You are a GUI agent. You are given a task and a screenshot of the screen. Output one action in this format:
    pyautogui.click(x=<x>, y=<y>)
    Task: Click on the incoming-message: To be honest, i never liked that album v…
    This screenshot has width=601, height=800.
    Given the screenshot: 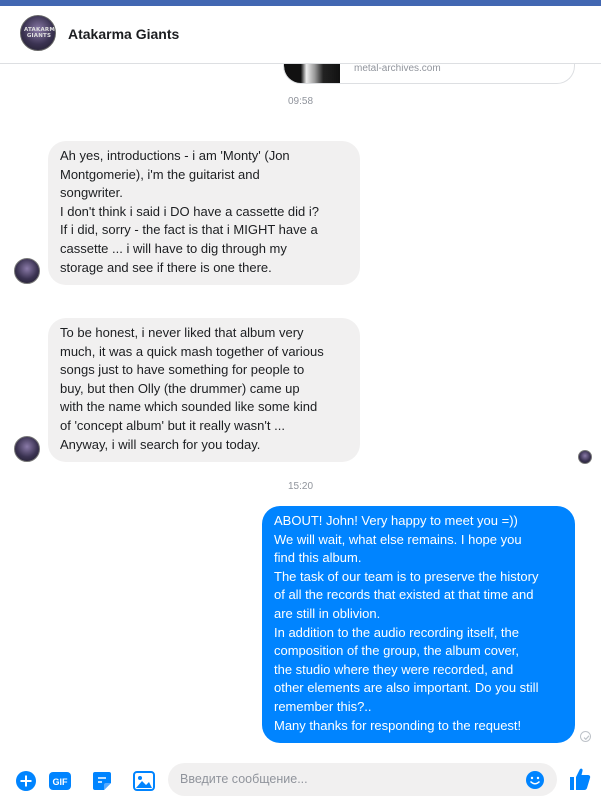 What is the action you would take?
    pyautogui.click(x=204, y=390)
    